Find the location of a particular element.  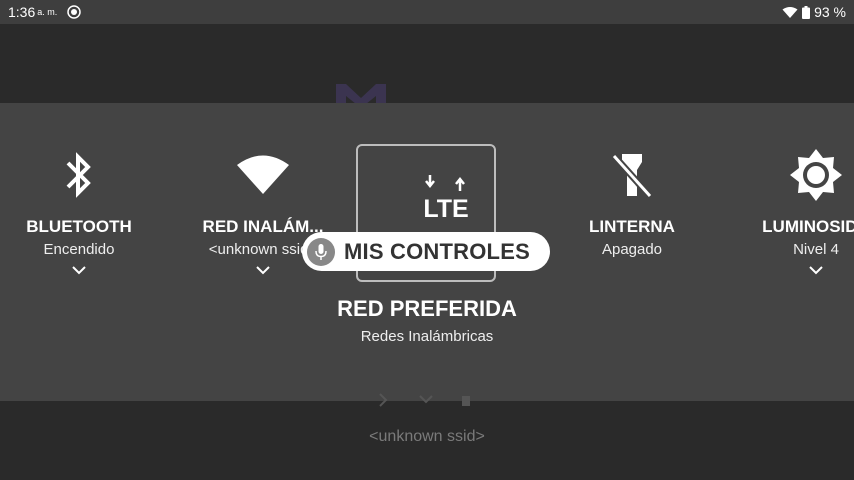

background-icons is located at coordinates (427, 400).